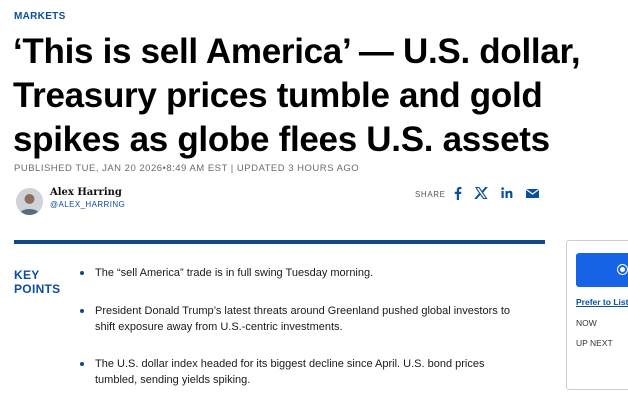 This screenshot has width=628, height=405. Describe the element at coordinates (27, 275) in the screenshot. I see `key-points-heading-line-1: KEY` at that location.